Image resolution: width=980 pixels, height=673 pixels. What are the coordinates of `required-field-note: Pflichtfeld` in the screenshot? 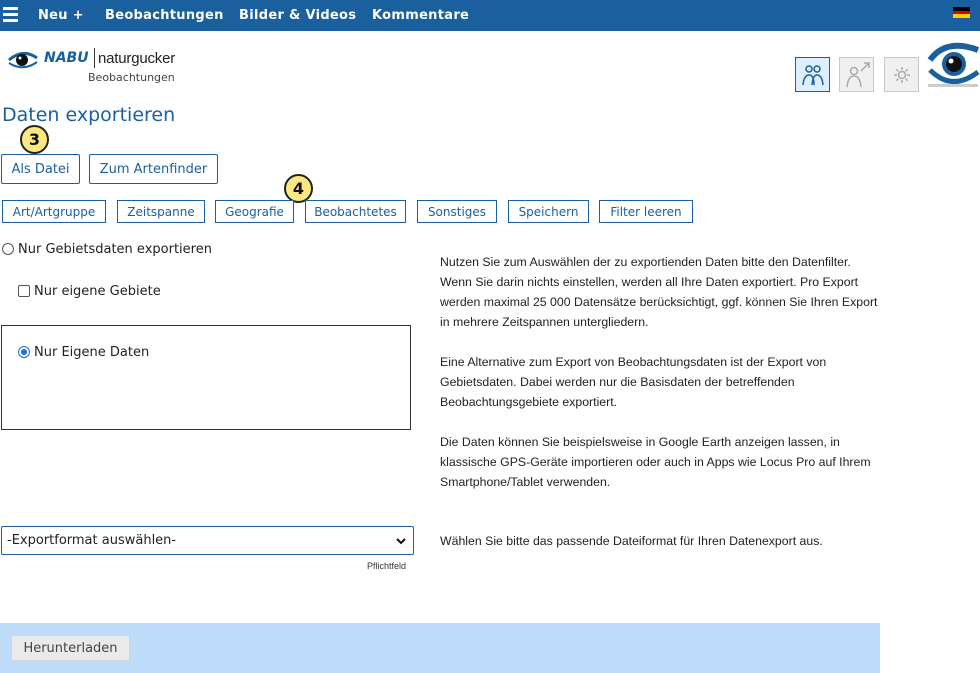 It's located at (387, 566).